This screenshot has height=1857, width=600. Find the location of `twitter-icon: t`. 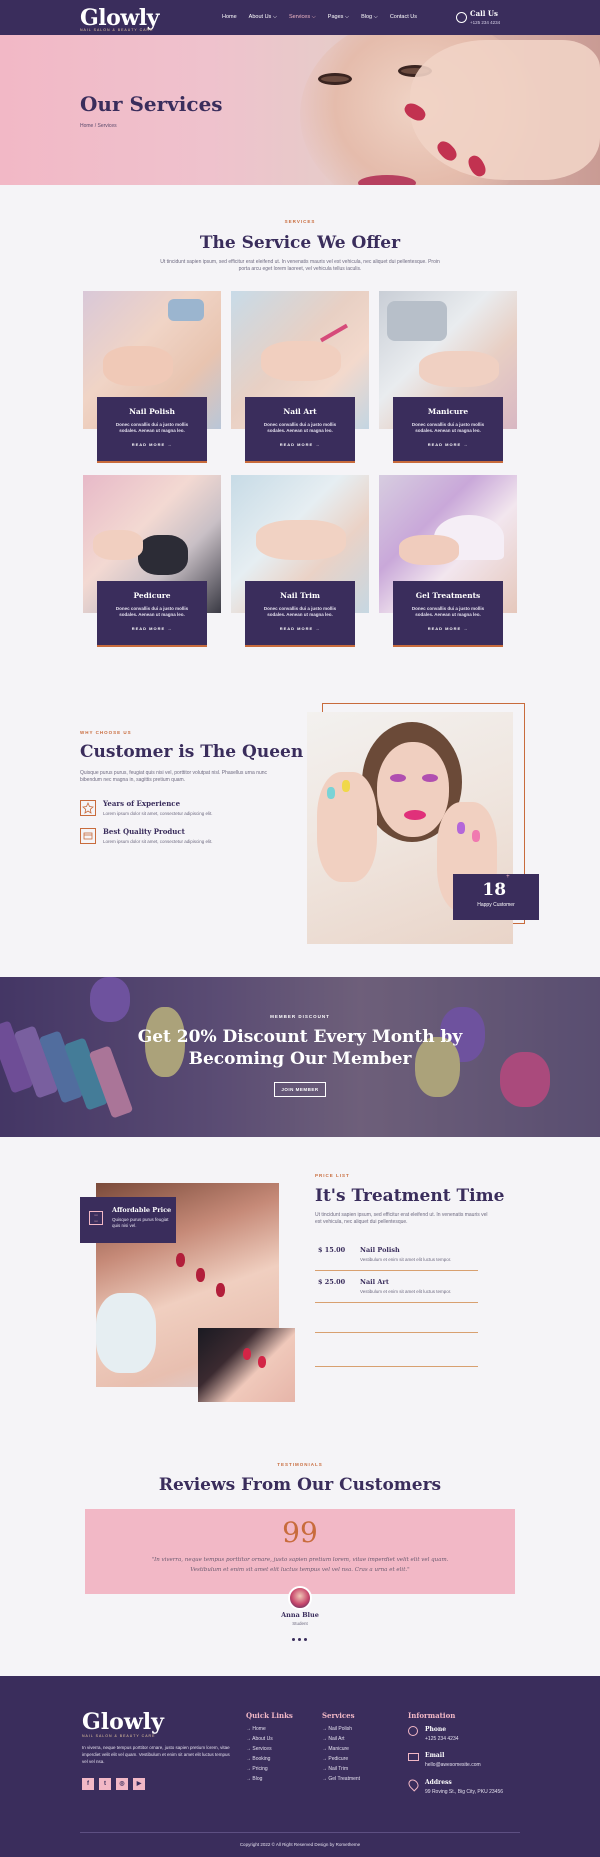

twitter-icon: t is located at coordinates (105, 1784).